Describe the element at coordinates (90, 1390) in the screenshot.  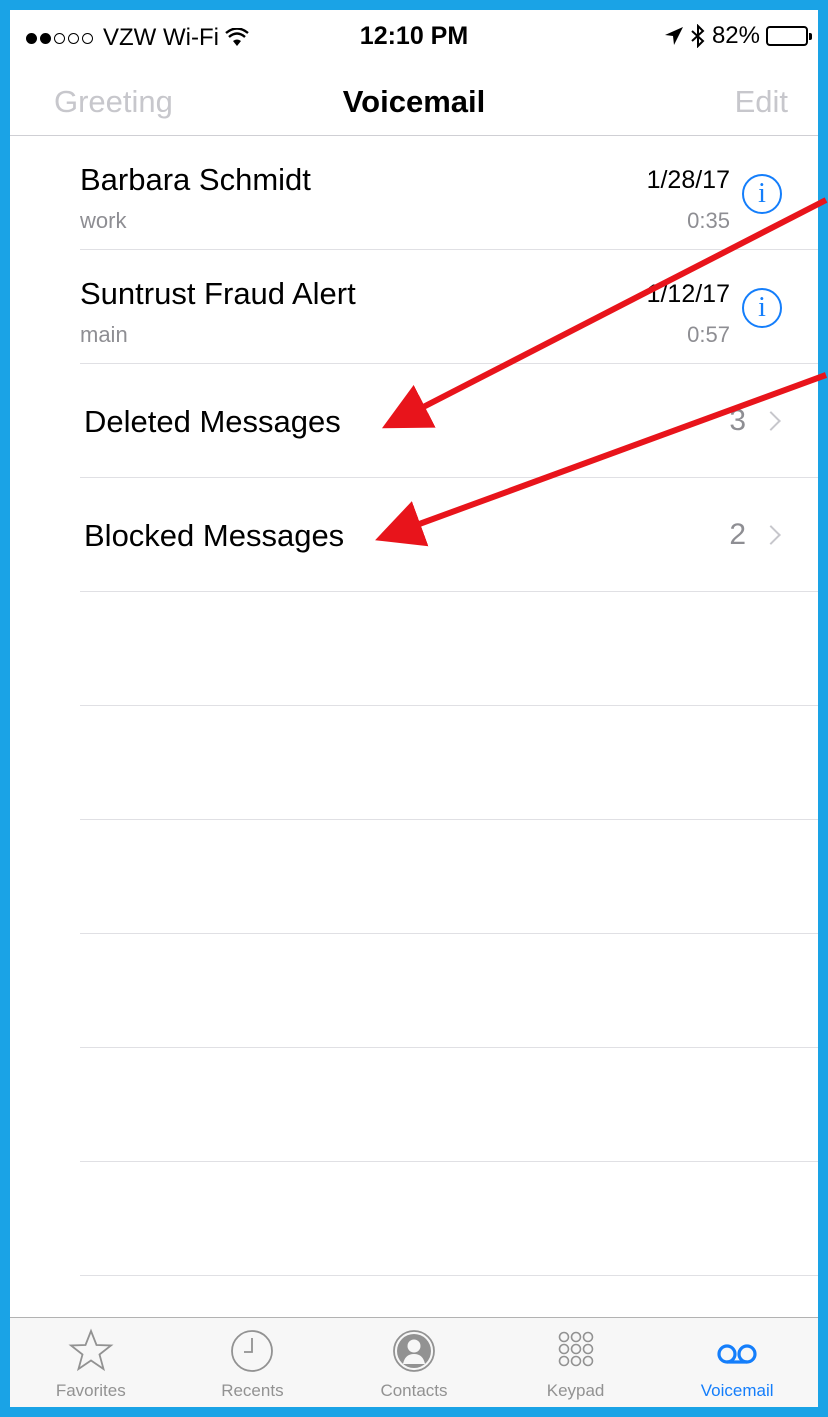
I see `tab-label: Favorites` at that location.